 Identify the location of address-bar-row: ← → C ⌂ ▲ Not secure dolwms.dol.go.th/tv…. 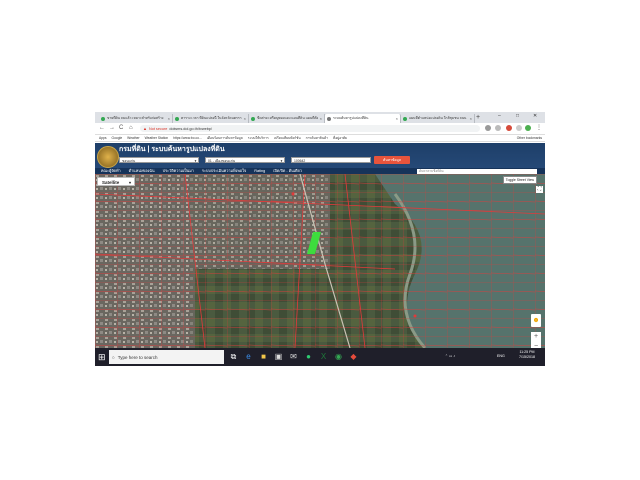
(320, 129).